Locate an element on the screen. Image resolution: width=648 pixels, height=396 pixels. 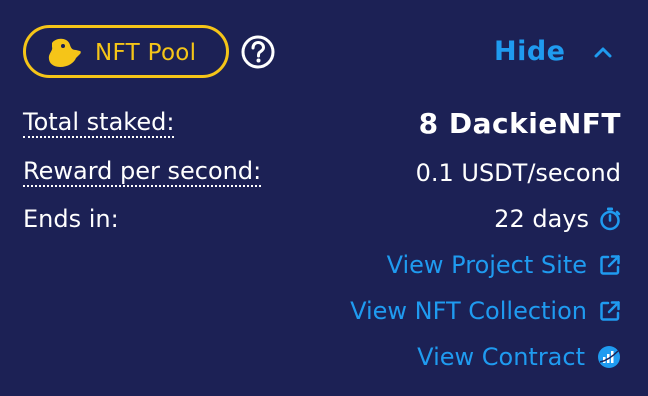
view-contract-link: View Contract is located at coordinates (519, 357).